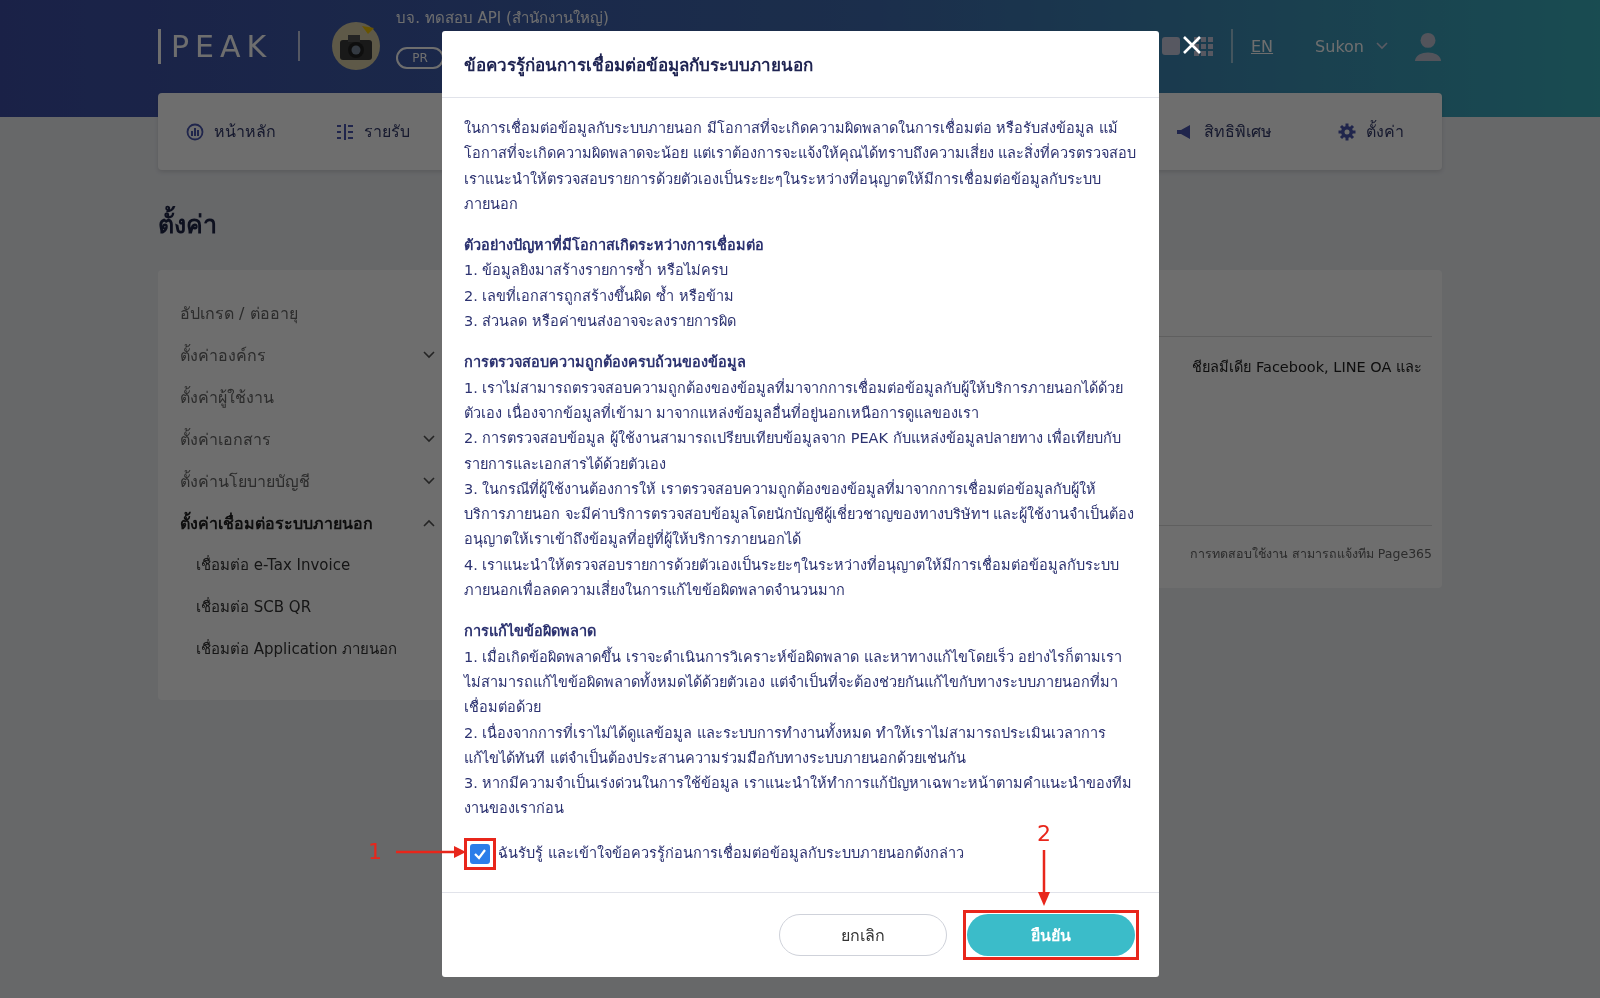  What do you see at coordinates (1339, 46) in the screenshot?
I see `user-menu: Sukon` at bounding box center [1339, 46].